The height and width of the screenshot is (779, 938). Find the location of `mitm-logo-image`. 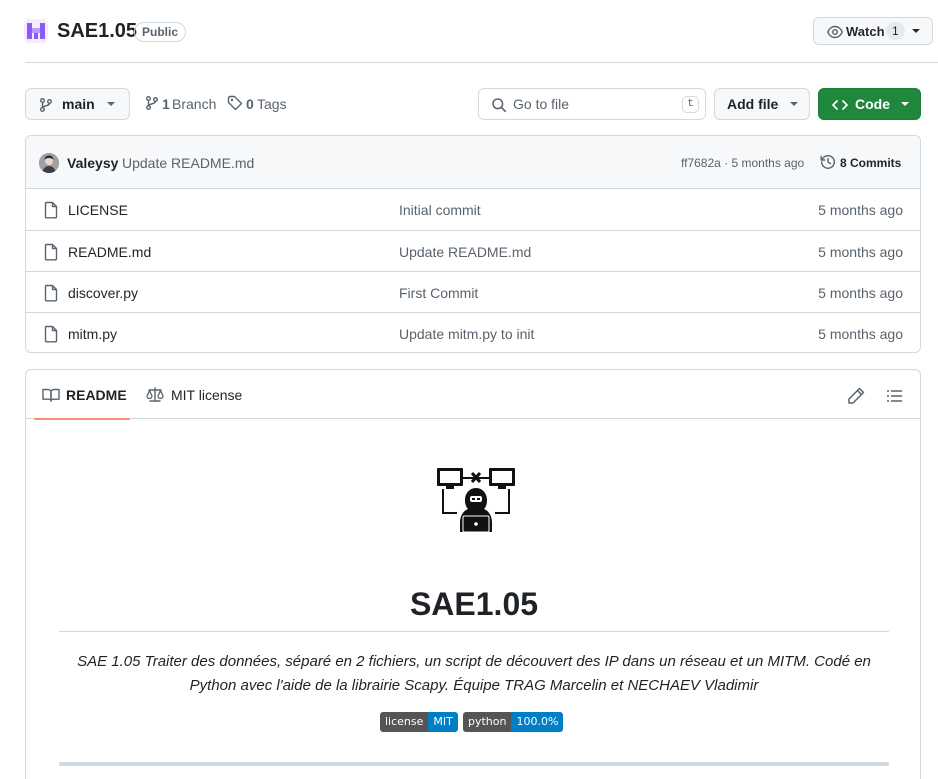

mitm-logo-image is located at coordinates (476, 500).